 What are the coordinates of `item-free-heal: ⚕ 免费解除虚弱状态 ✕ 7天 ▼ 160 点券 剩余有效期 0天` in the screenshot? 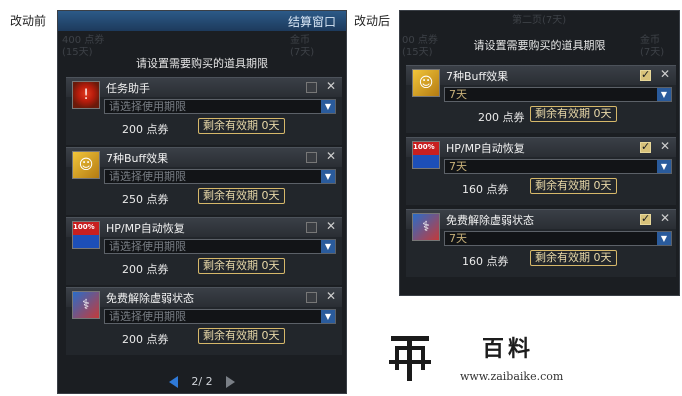 It's located at (541, 243).